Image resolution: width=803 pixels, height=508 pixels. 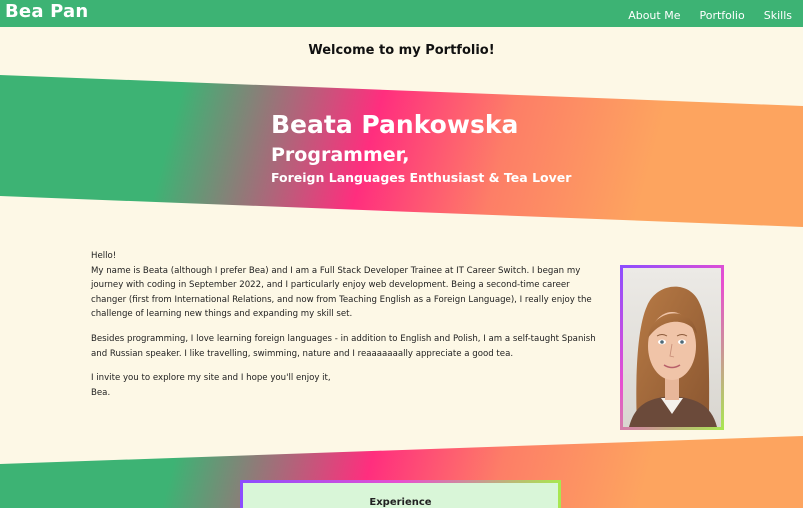 I want to click on profile-photo-frame, so click(x=672, y=347).